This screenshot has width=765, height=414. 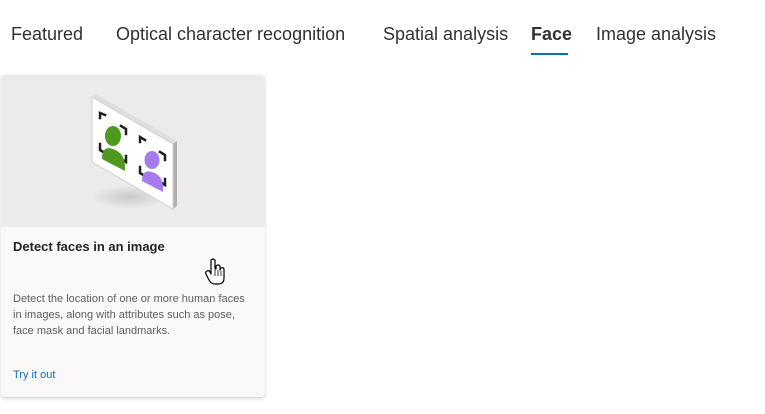 What do you see at coordinates (549, 54) in the screenshot?
I see `active-tab-indicator` at bounding box center [549, 54].